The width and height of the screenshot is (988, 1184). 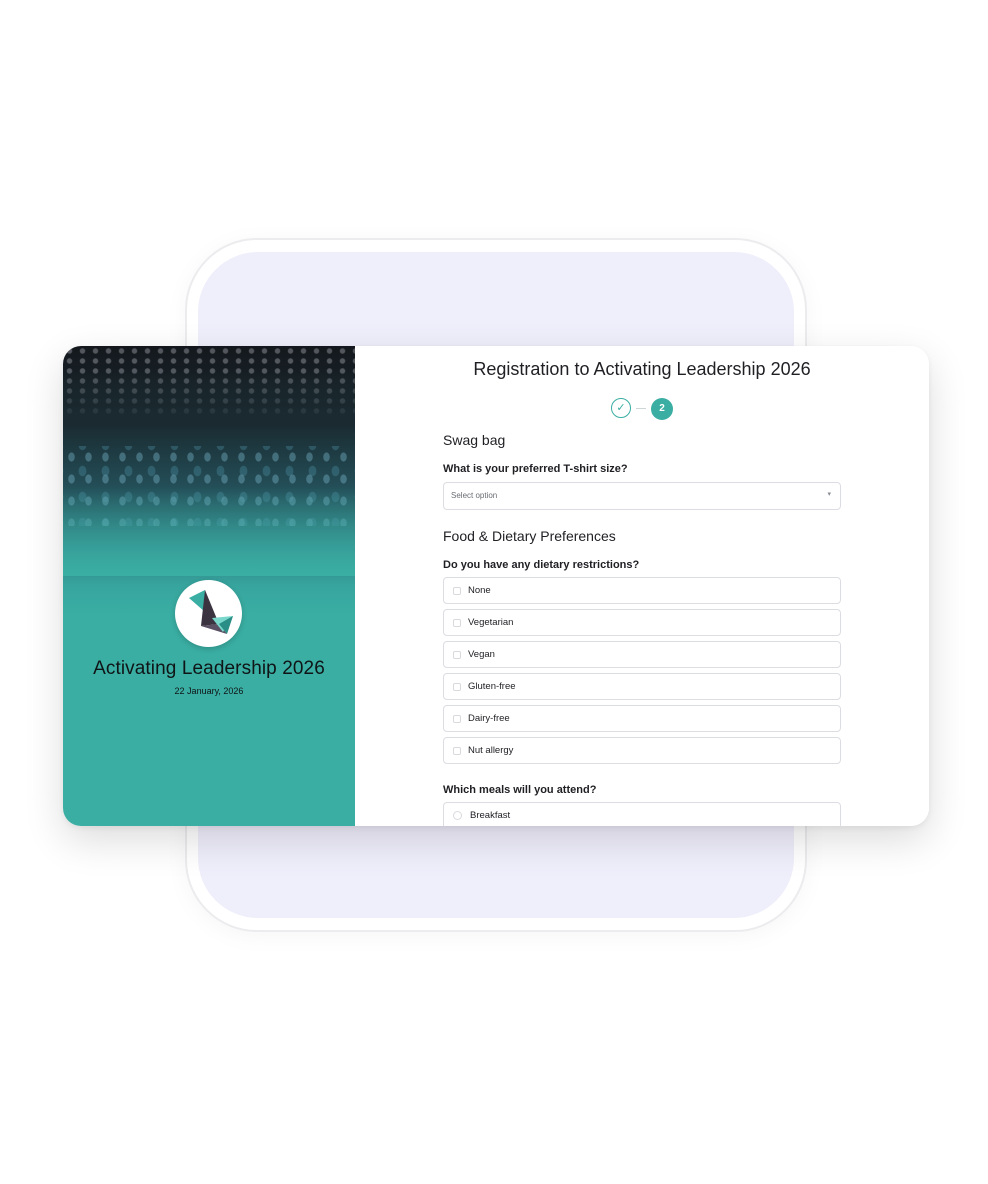 What do you see at coordinates (529, 536) in the screenshot?
I see `section-heading-food-dietary: Food & Dietary Preferences` at bounding box center [529, 536].